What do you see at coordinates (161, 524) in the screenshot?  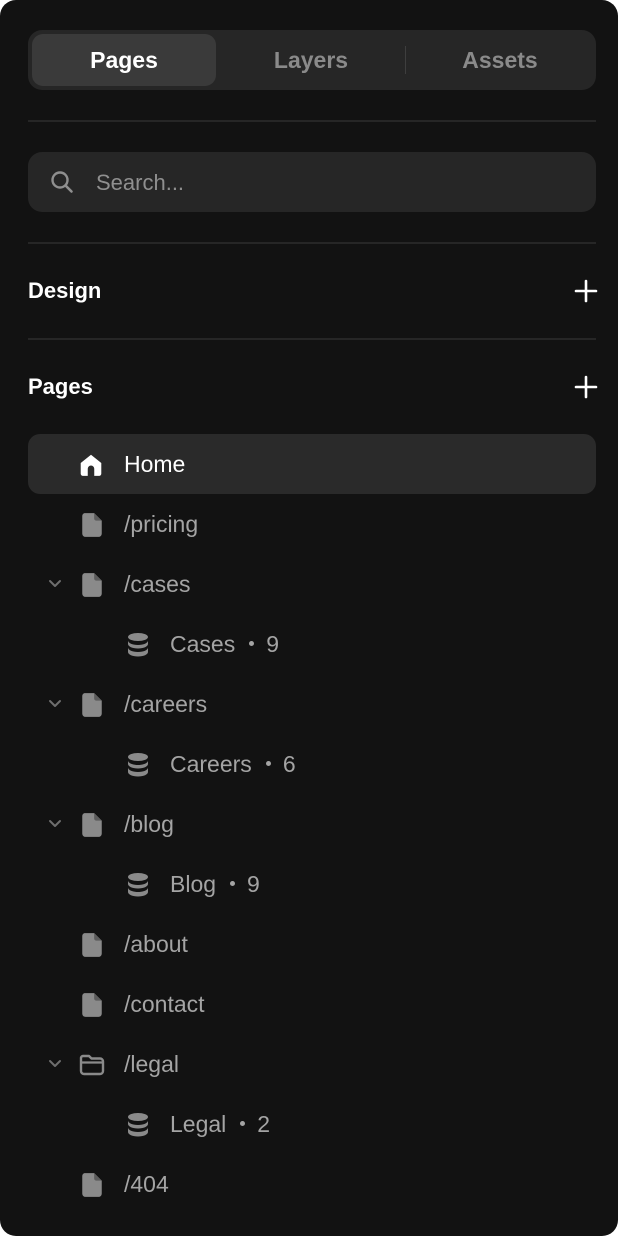 I see `page-label: /pricing` at bounding box center [161, 524].